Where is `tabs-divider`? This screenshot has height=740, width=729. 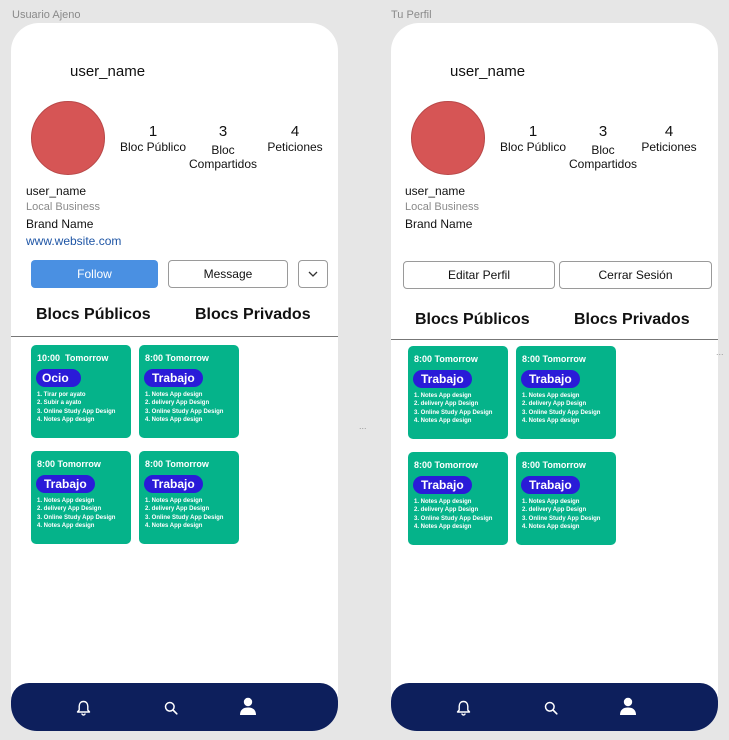 tabs-divider is located at coordinates (174, 336).